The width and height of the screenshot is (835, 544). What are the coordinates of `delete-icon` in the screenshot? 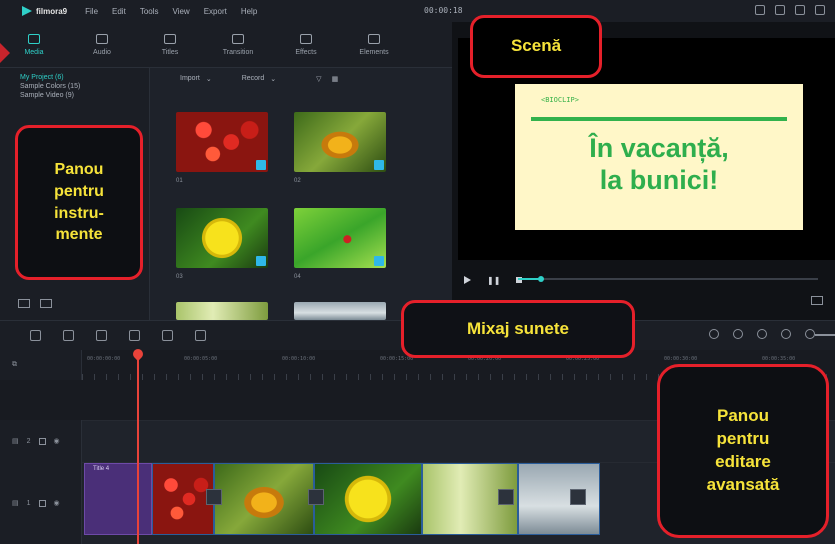 It's located at (101, 335).